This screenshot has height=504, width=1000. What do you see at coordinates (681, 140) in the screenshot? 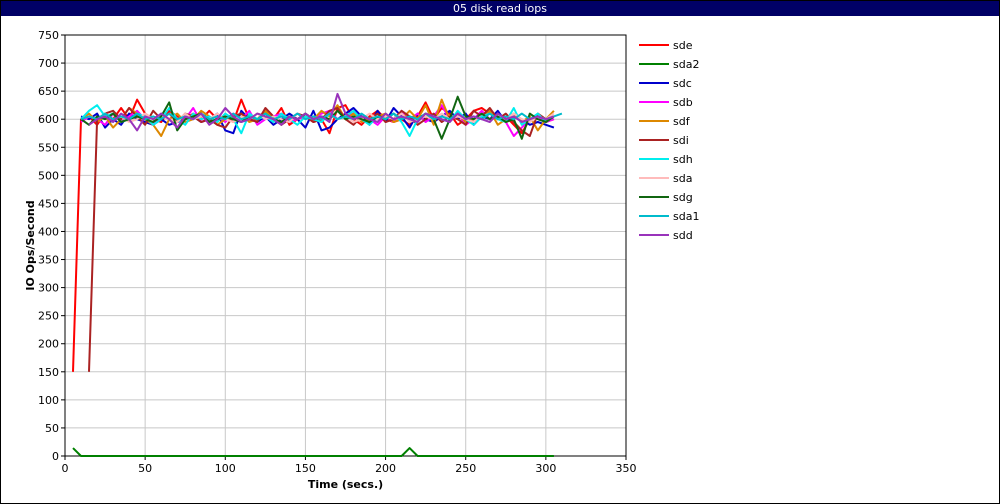
I see `legend-label-sdi: sdi` at bounding box center [681, 140].